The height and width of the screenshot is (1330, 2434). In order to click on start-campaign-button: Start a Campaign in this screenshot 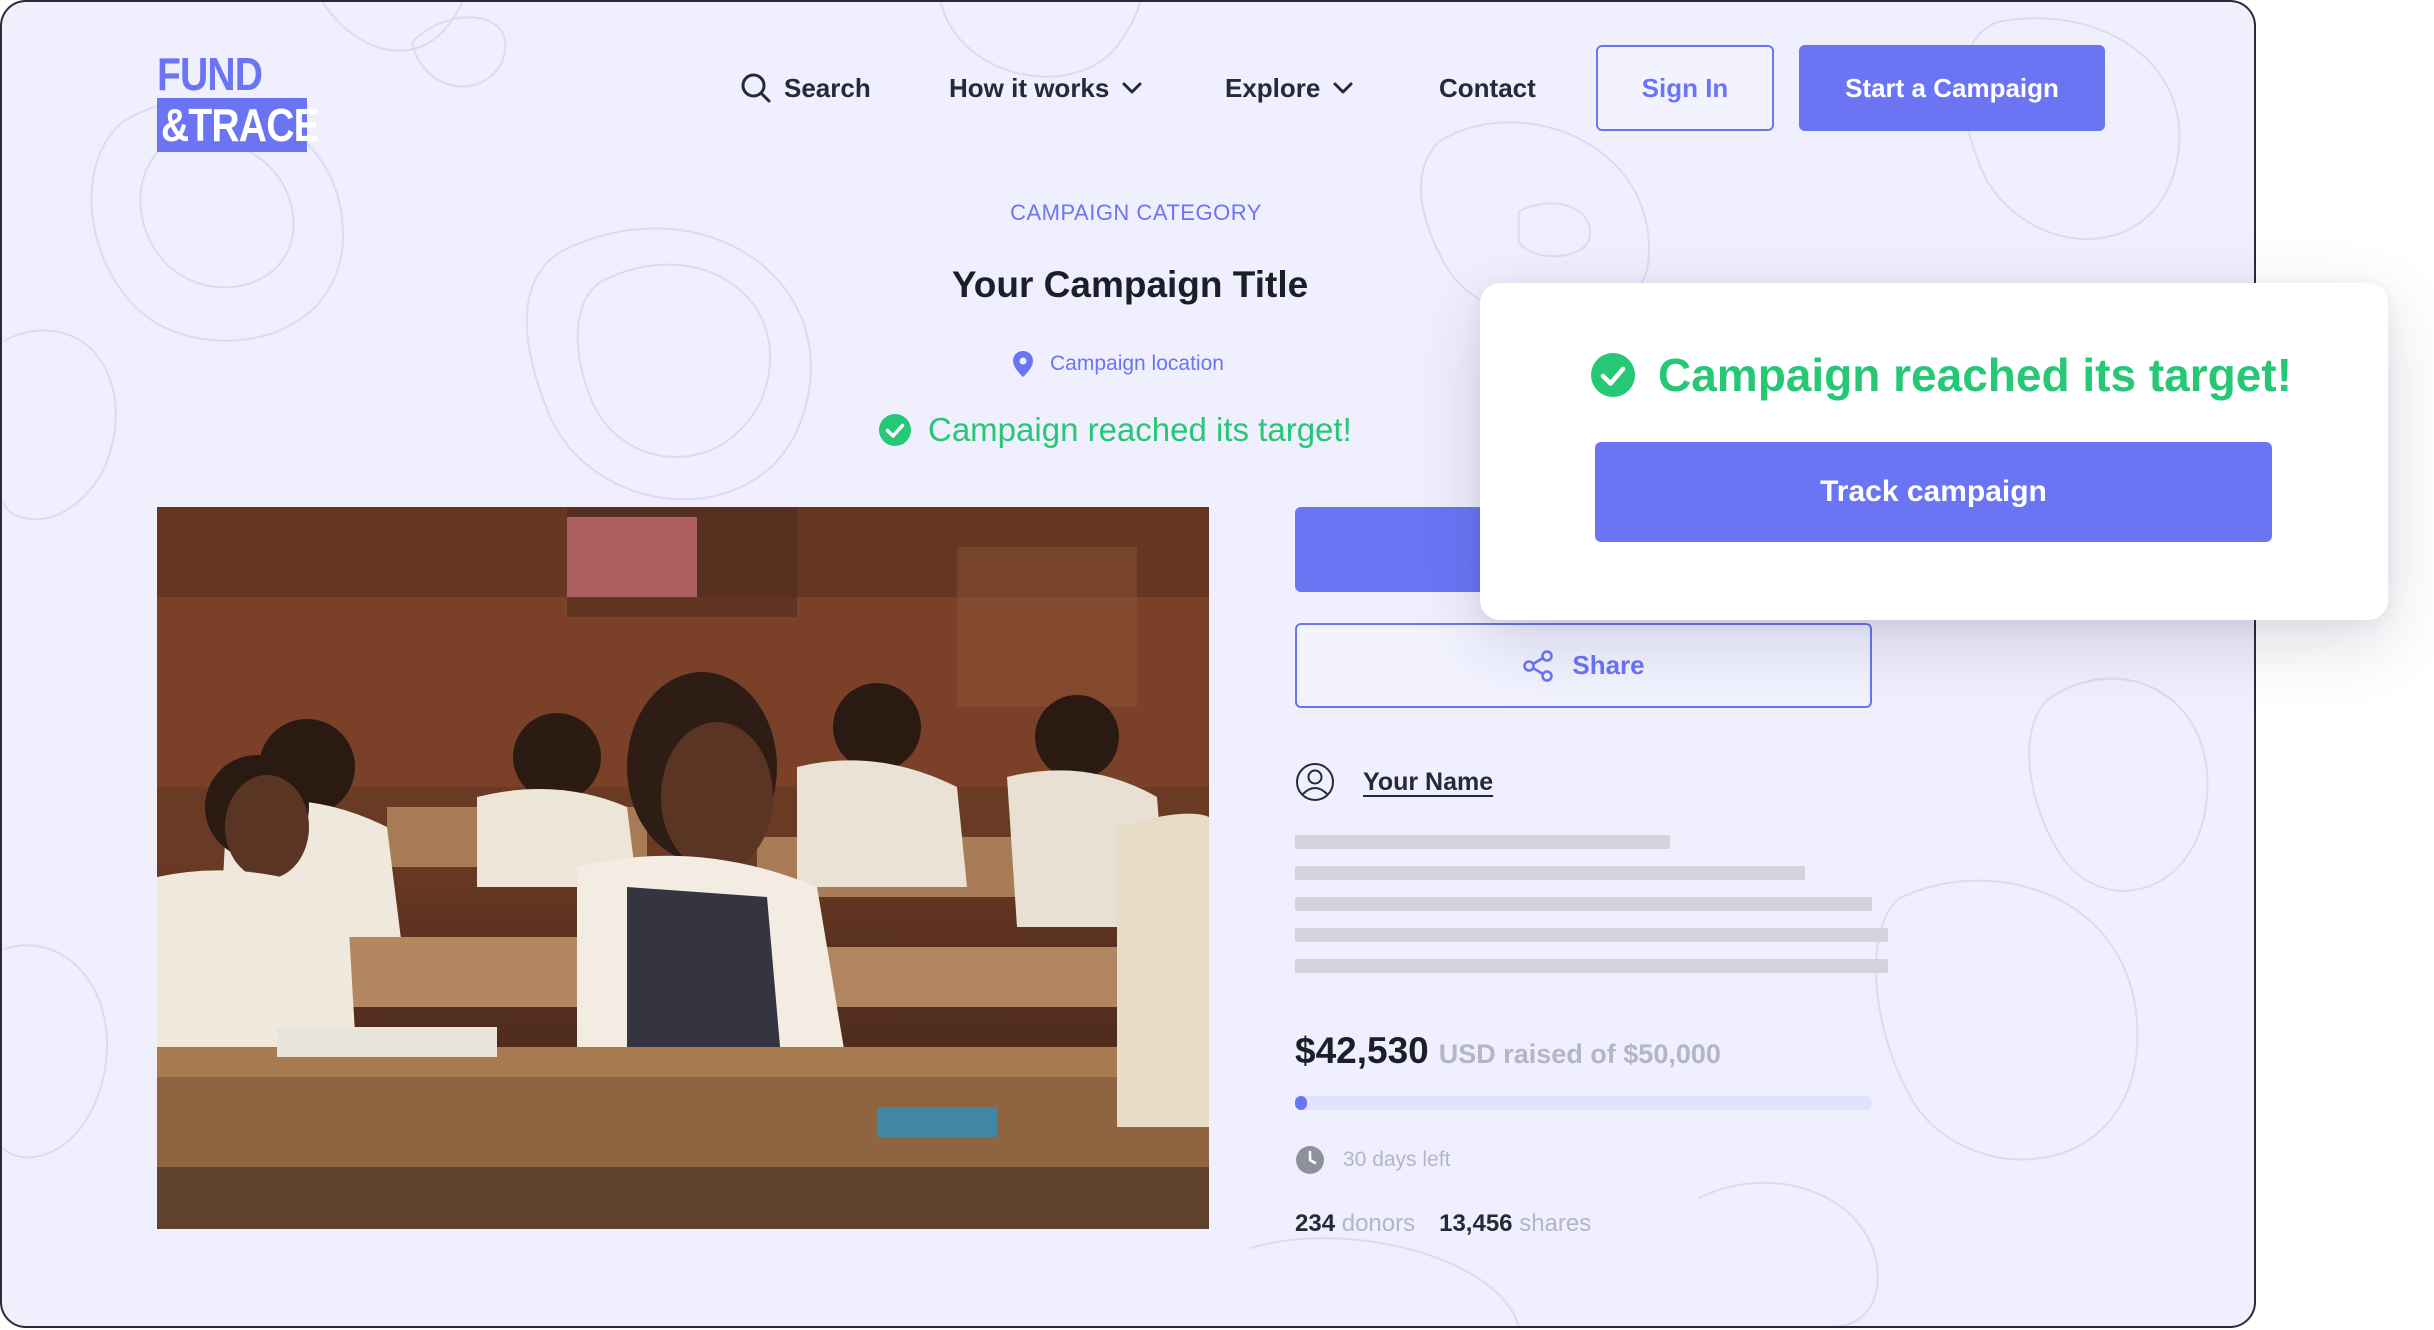, I will do `click(1952, 88)`.